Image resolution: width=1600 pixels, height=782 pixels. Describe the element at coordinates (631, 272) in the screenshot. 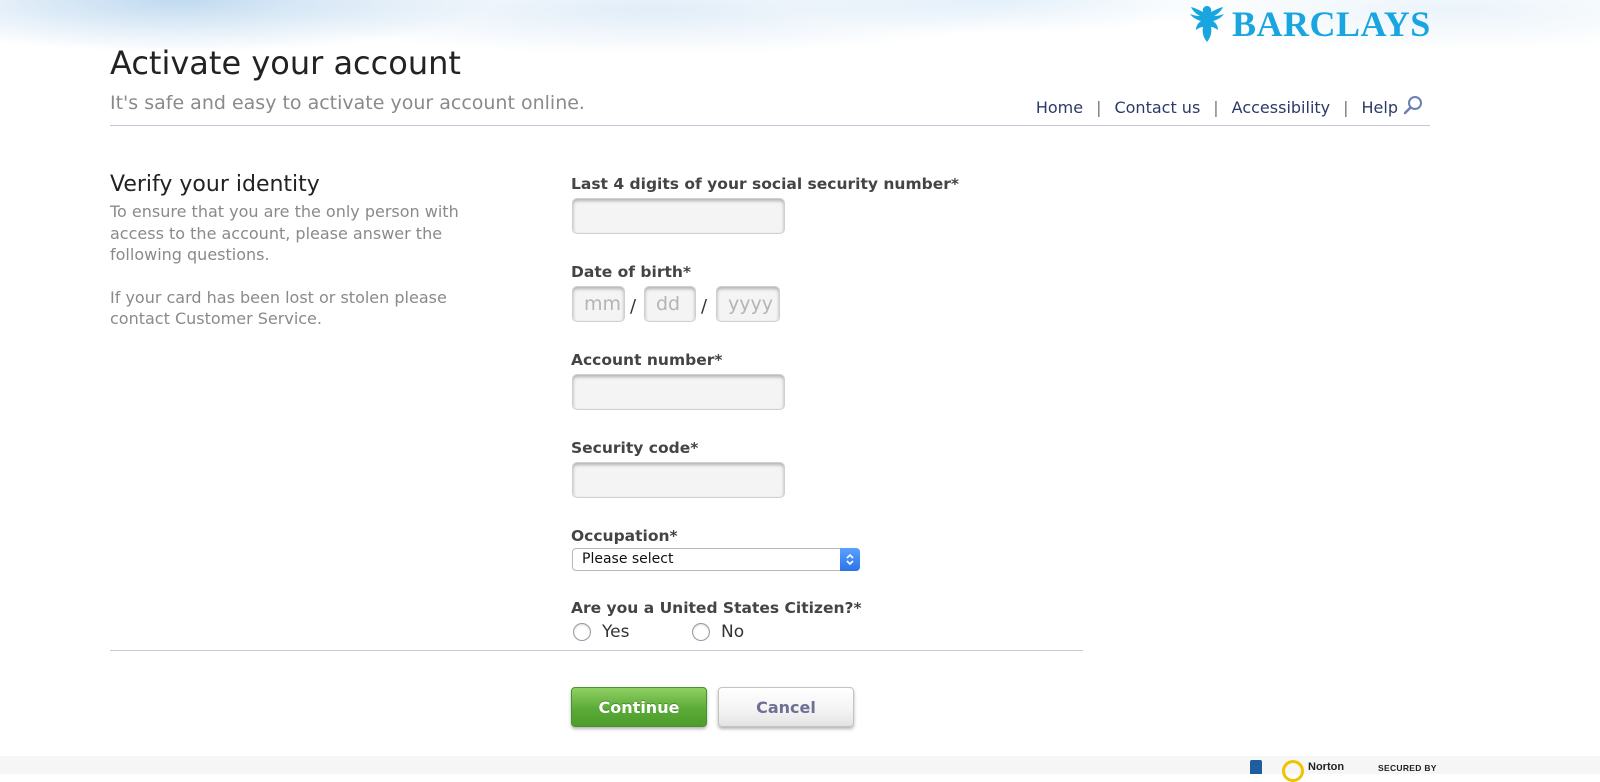

I see `dob-label: Date of birth*` at that location.